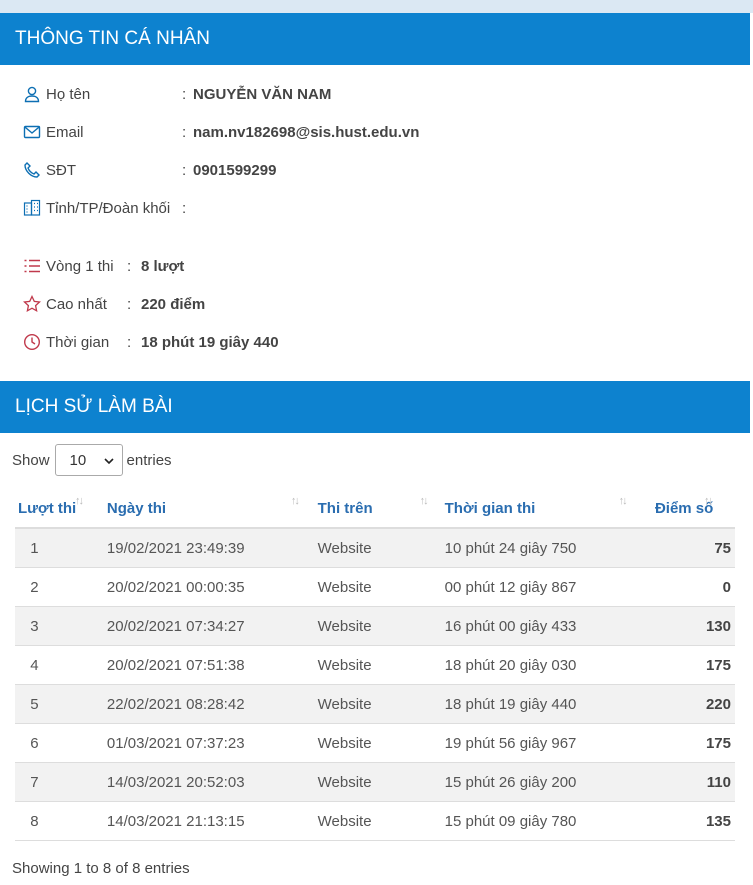 This screenshot has width=753, height=885. I want to click on field-province: Tỉnh/TP/Đoàn khối :, so click(104, 208).